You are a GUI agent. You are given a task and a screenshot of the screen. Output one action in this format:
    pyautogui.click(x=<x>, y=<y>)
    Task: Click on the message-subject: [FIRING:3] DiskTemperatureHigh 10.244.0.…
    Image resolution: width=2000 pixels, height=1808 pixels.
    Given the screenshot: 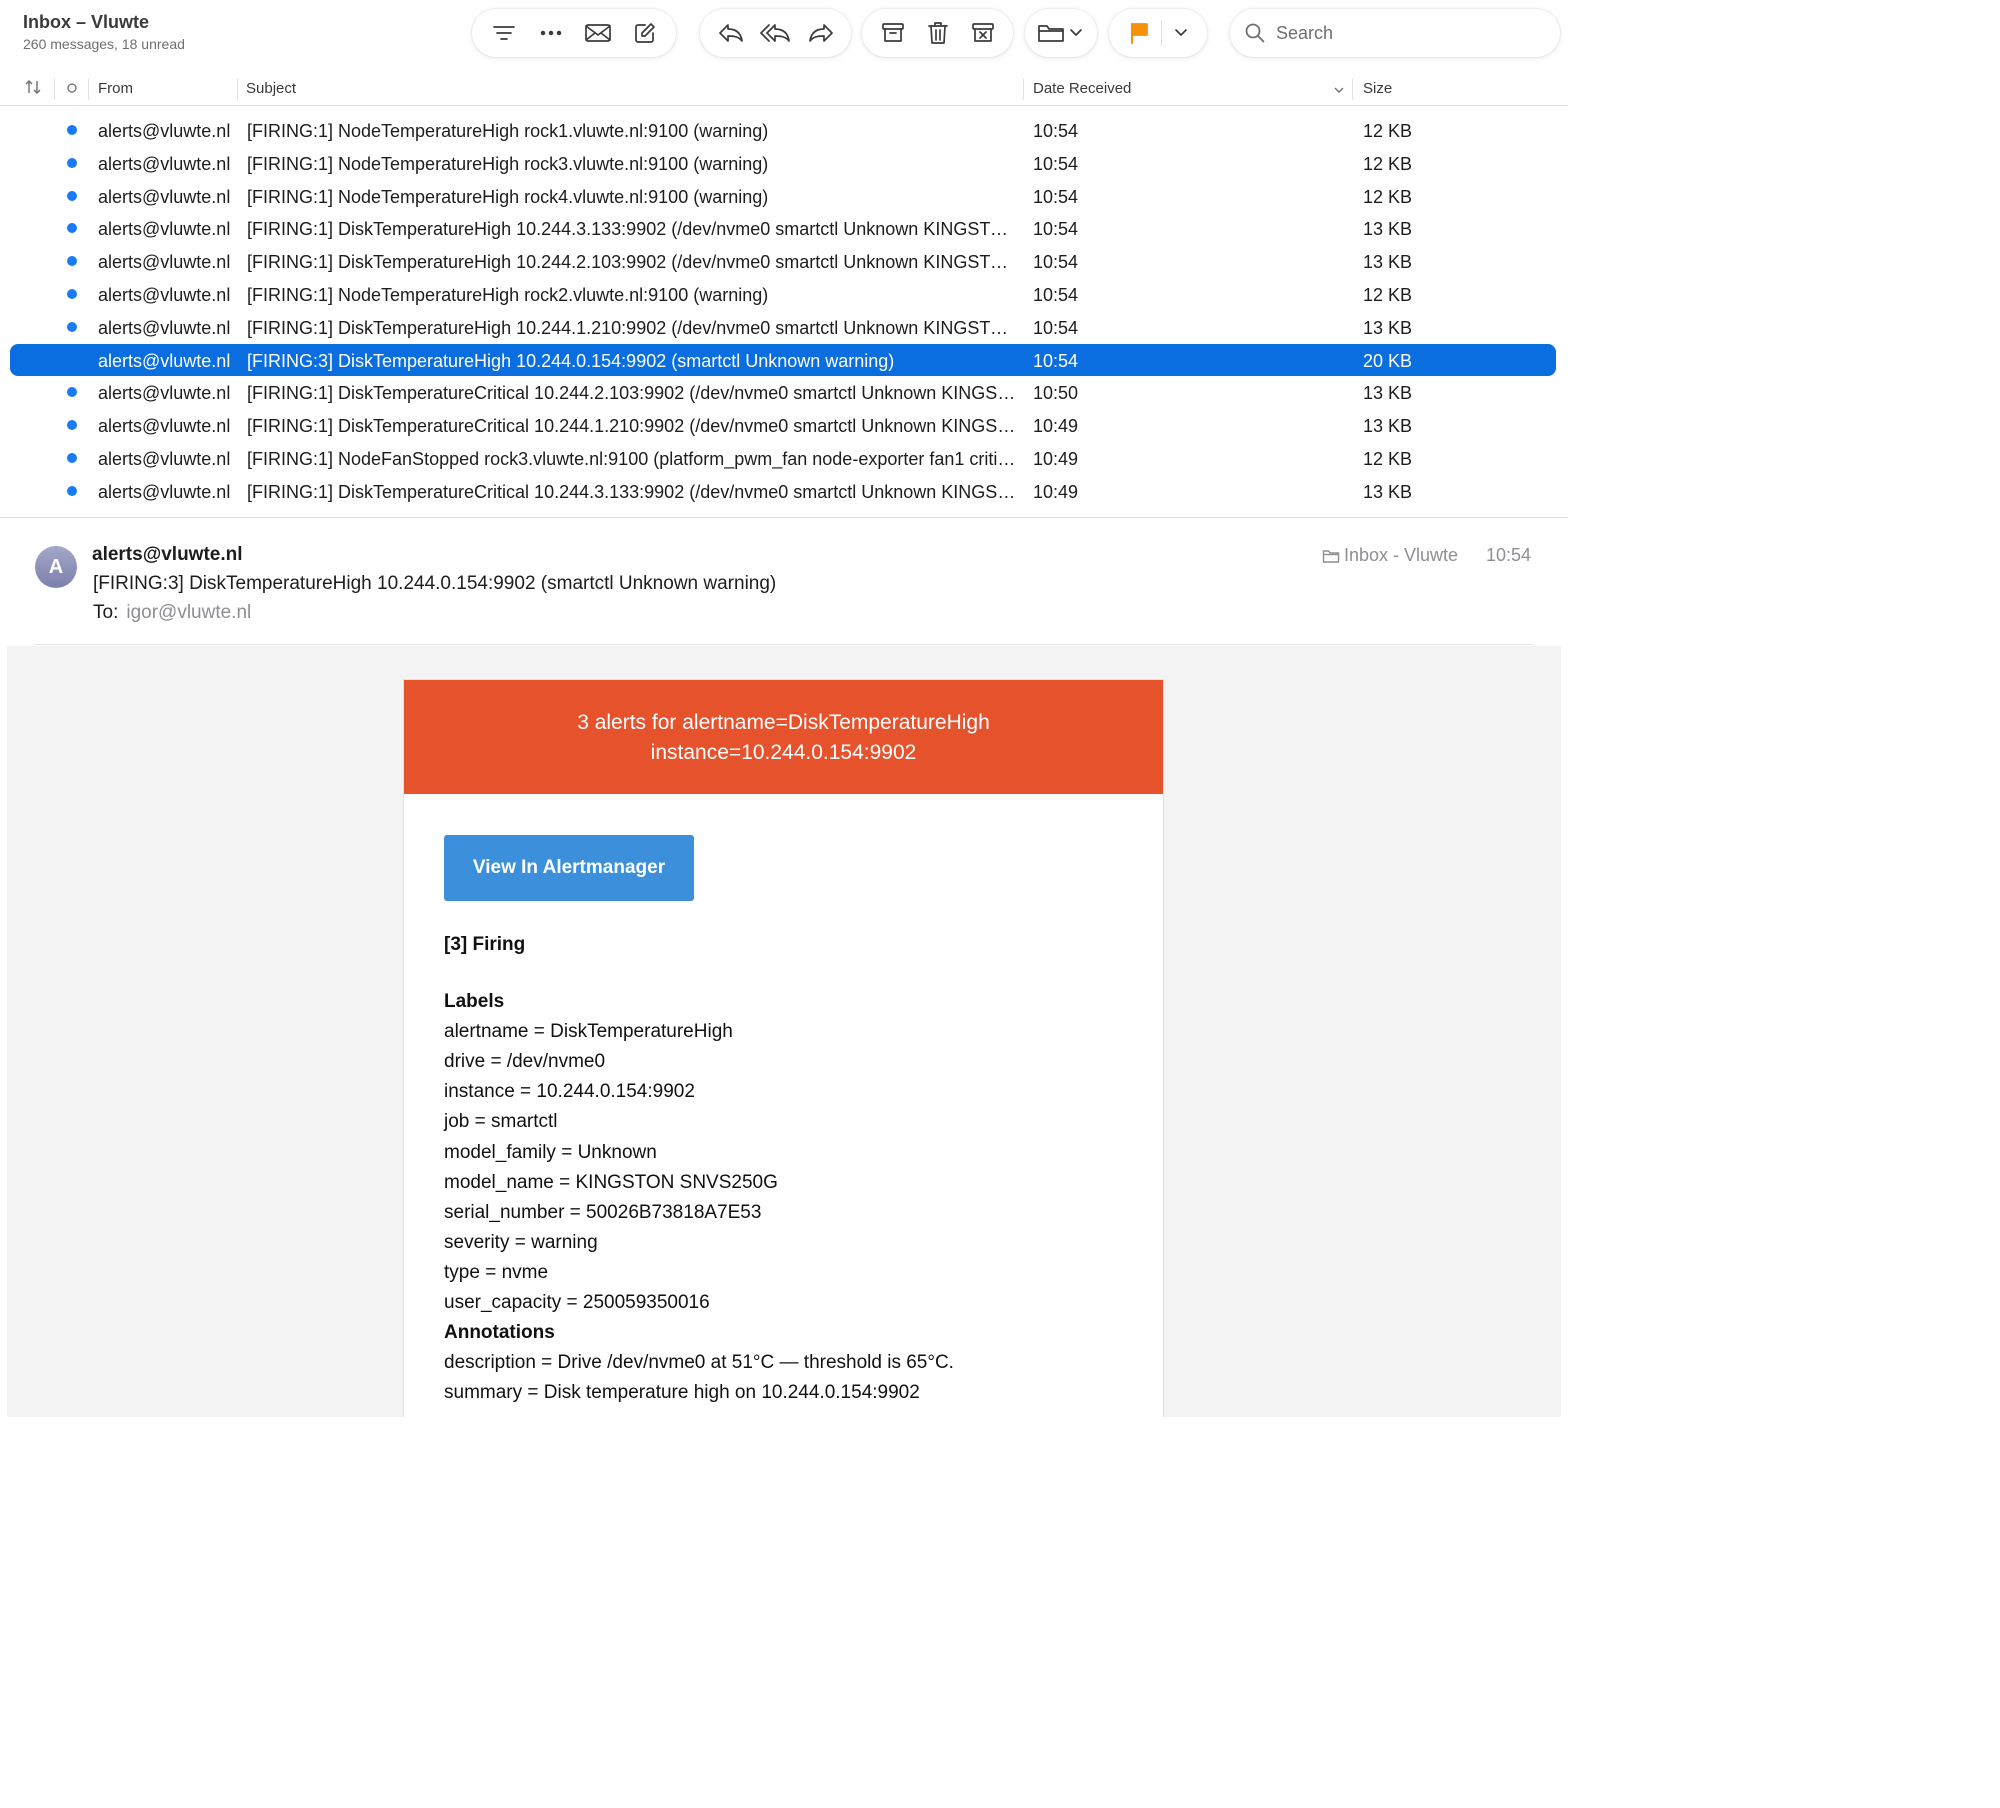 What is the action you would take?
    pyautogui.click(x=435, y=583)
    